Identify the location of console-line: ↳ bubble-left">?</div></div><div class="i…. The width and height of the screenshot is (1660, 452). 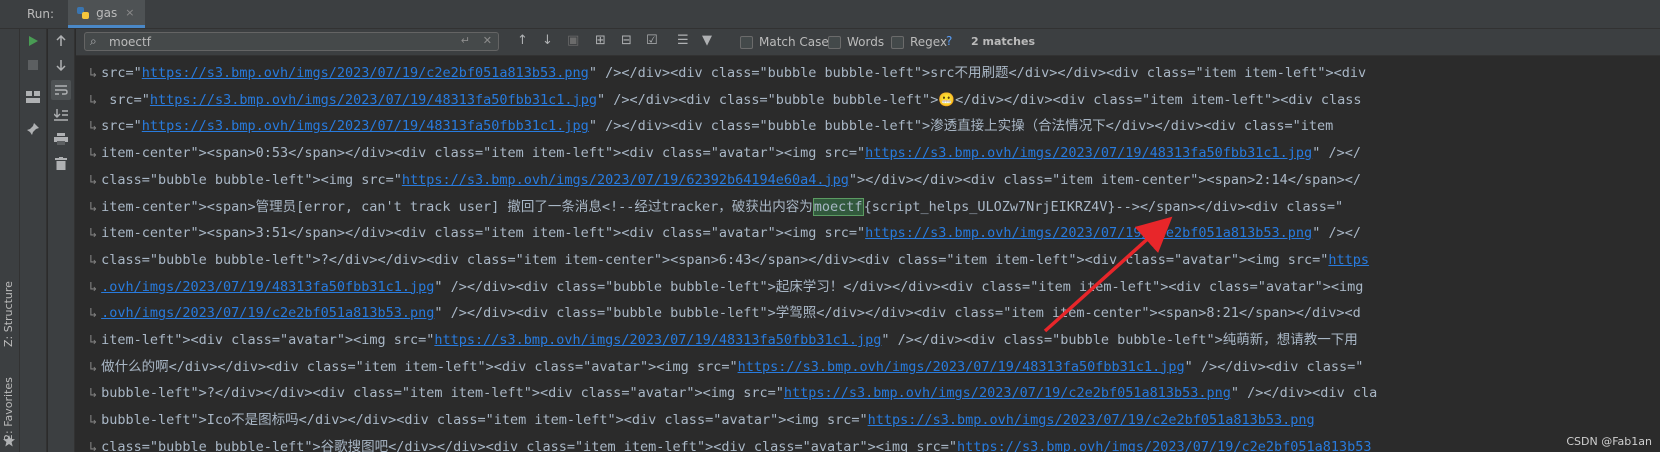
(733, 393).